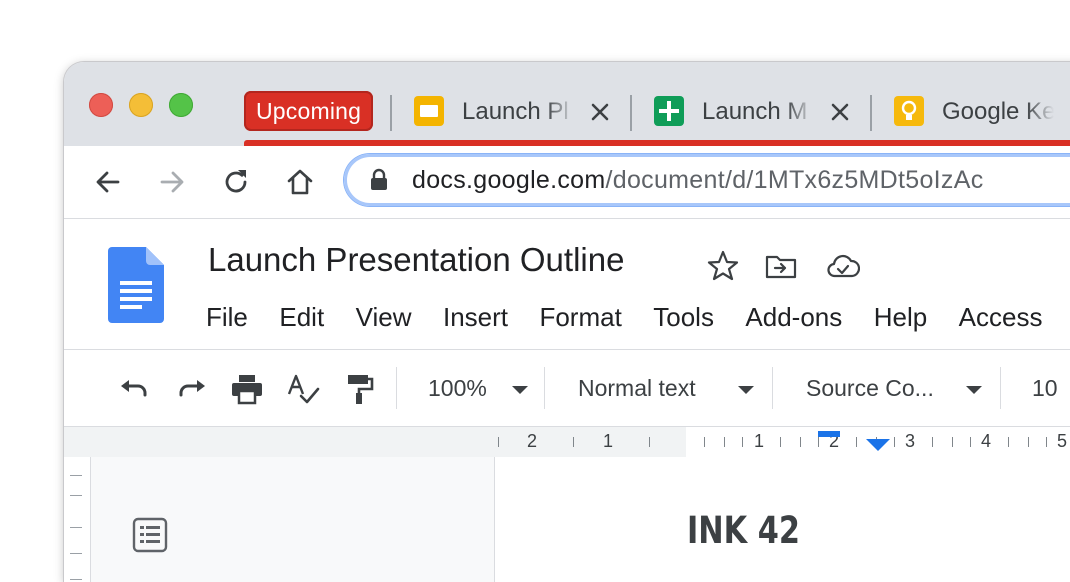 Image resolution: width=1070 pixels, height=582 pixels. I want to click on tab-group-chip: Upcoming, so click(309, 111).